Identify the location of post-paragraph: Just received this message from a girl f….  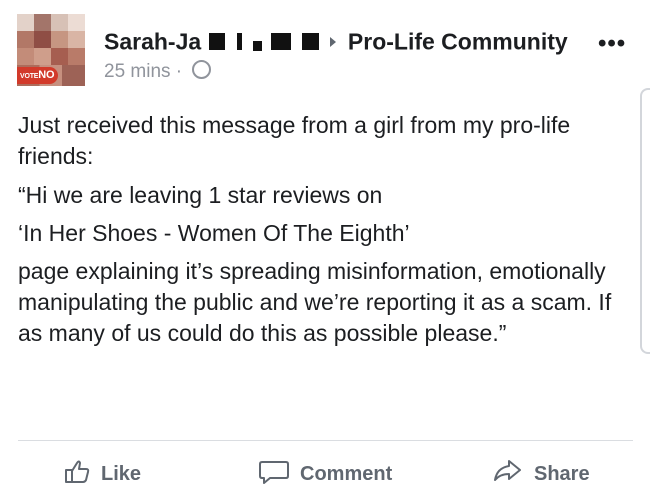
(294, 140).